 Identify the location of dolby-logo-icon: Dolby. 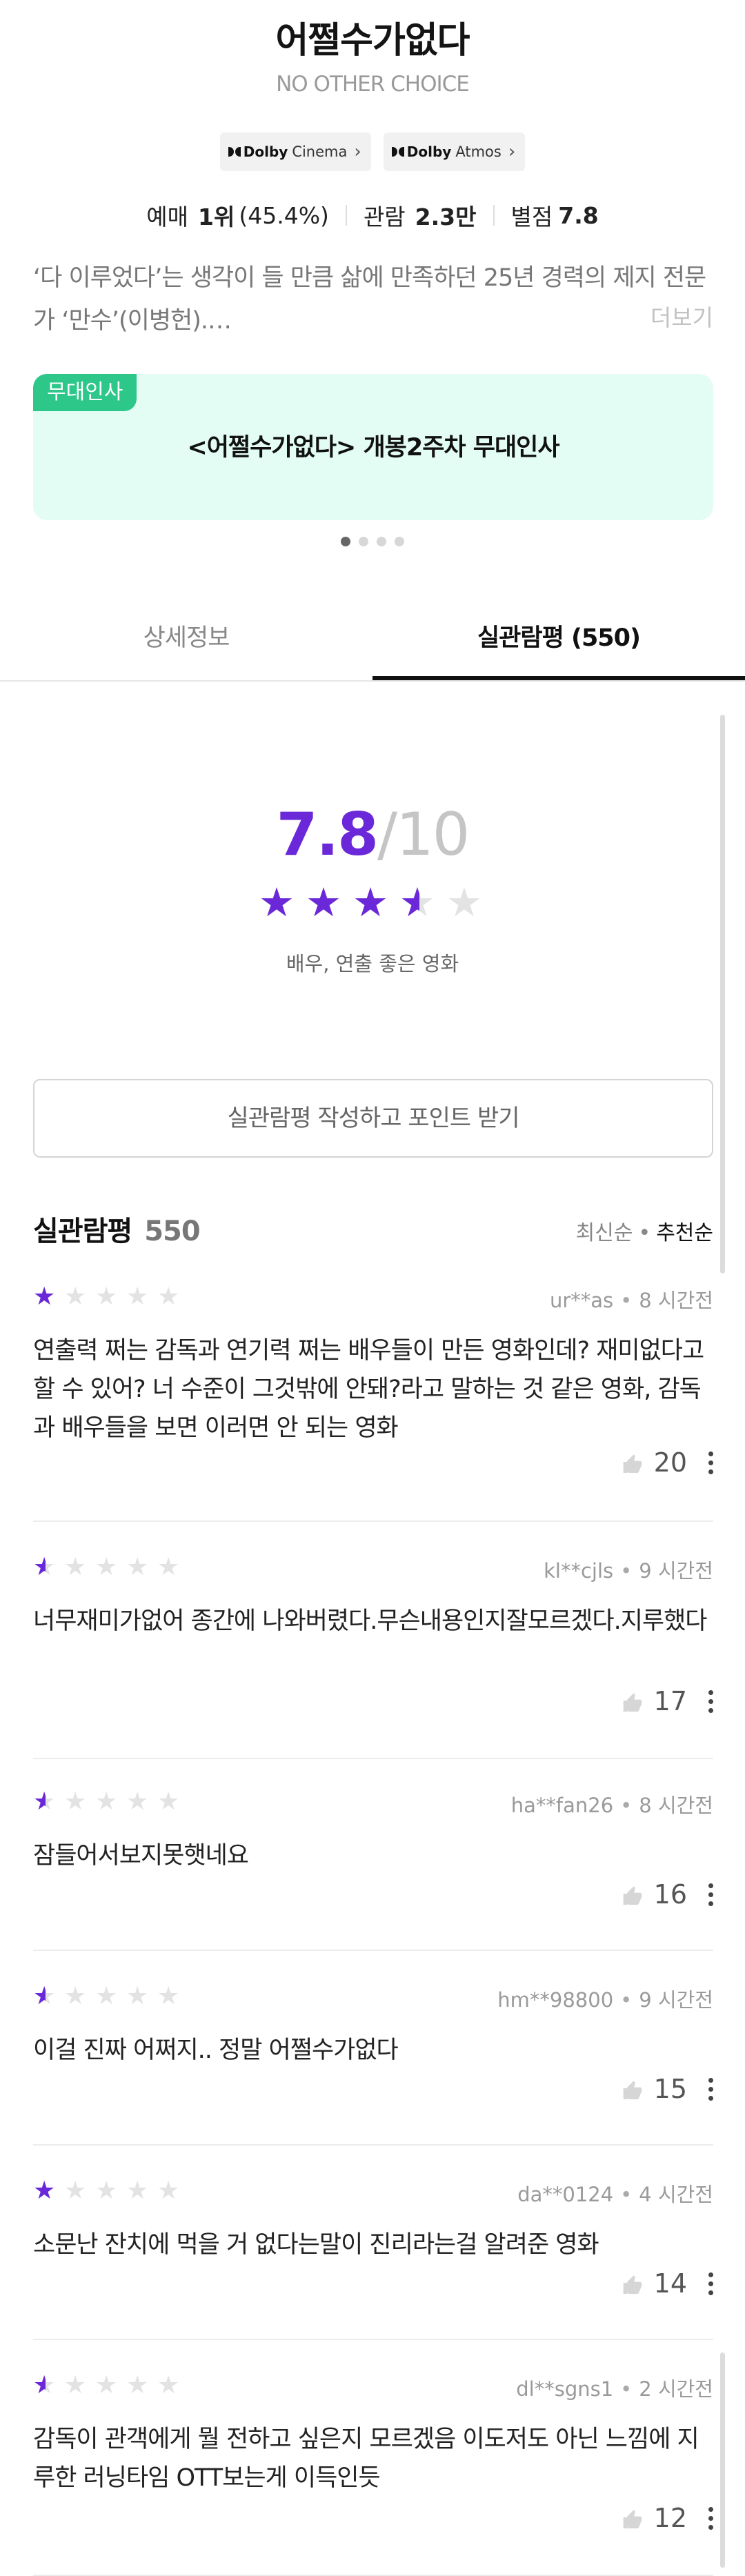
(421, 151).